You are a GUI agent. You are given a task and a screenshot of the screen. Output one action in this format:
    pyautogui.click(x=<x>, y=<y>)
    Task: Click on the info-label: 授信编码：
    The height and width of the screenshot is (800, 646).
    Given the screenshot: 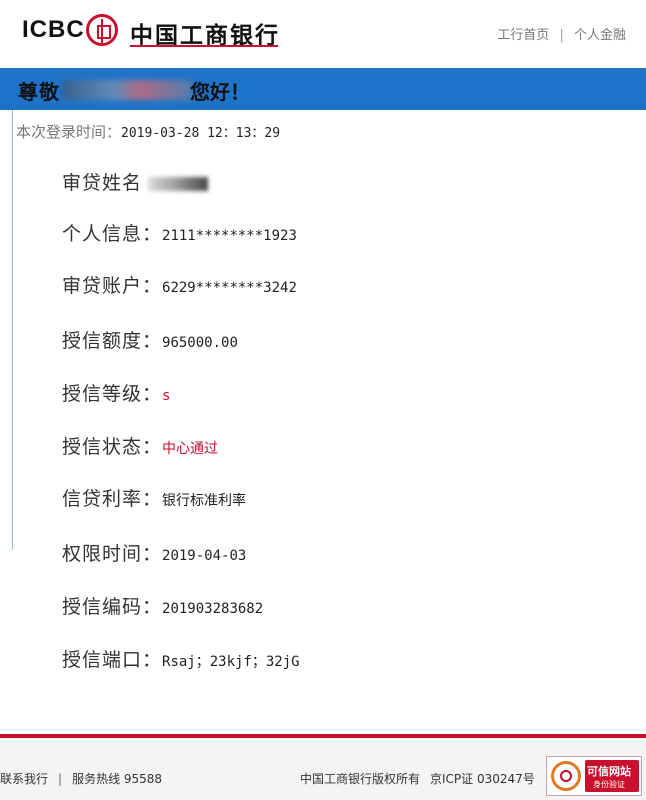 What is the action you would take?
    pyautogui.click(x=112, y=607)
    